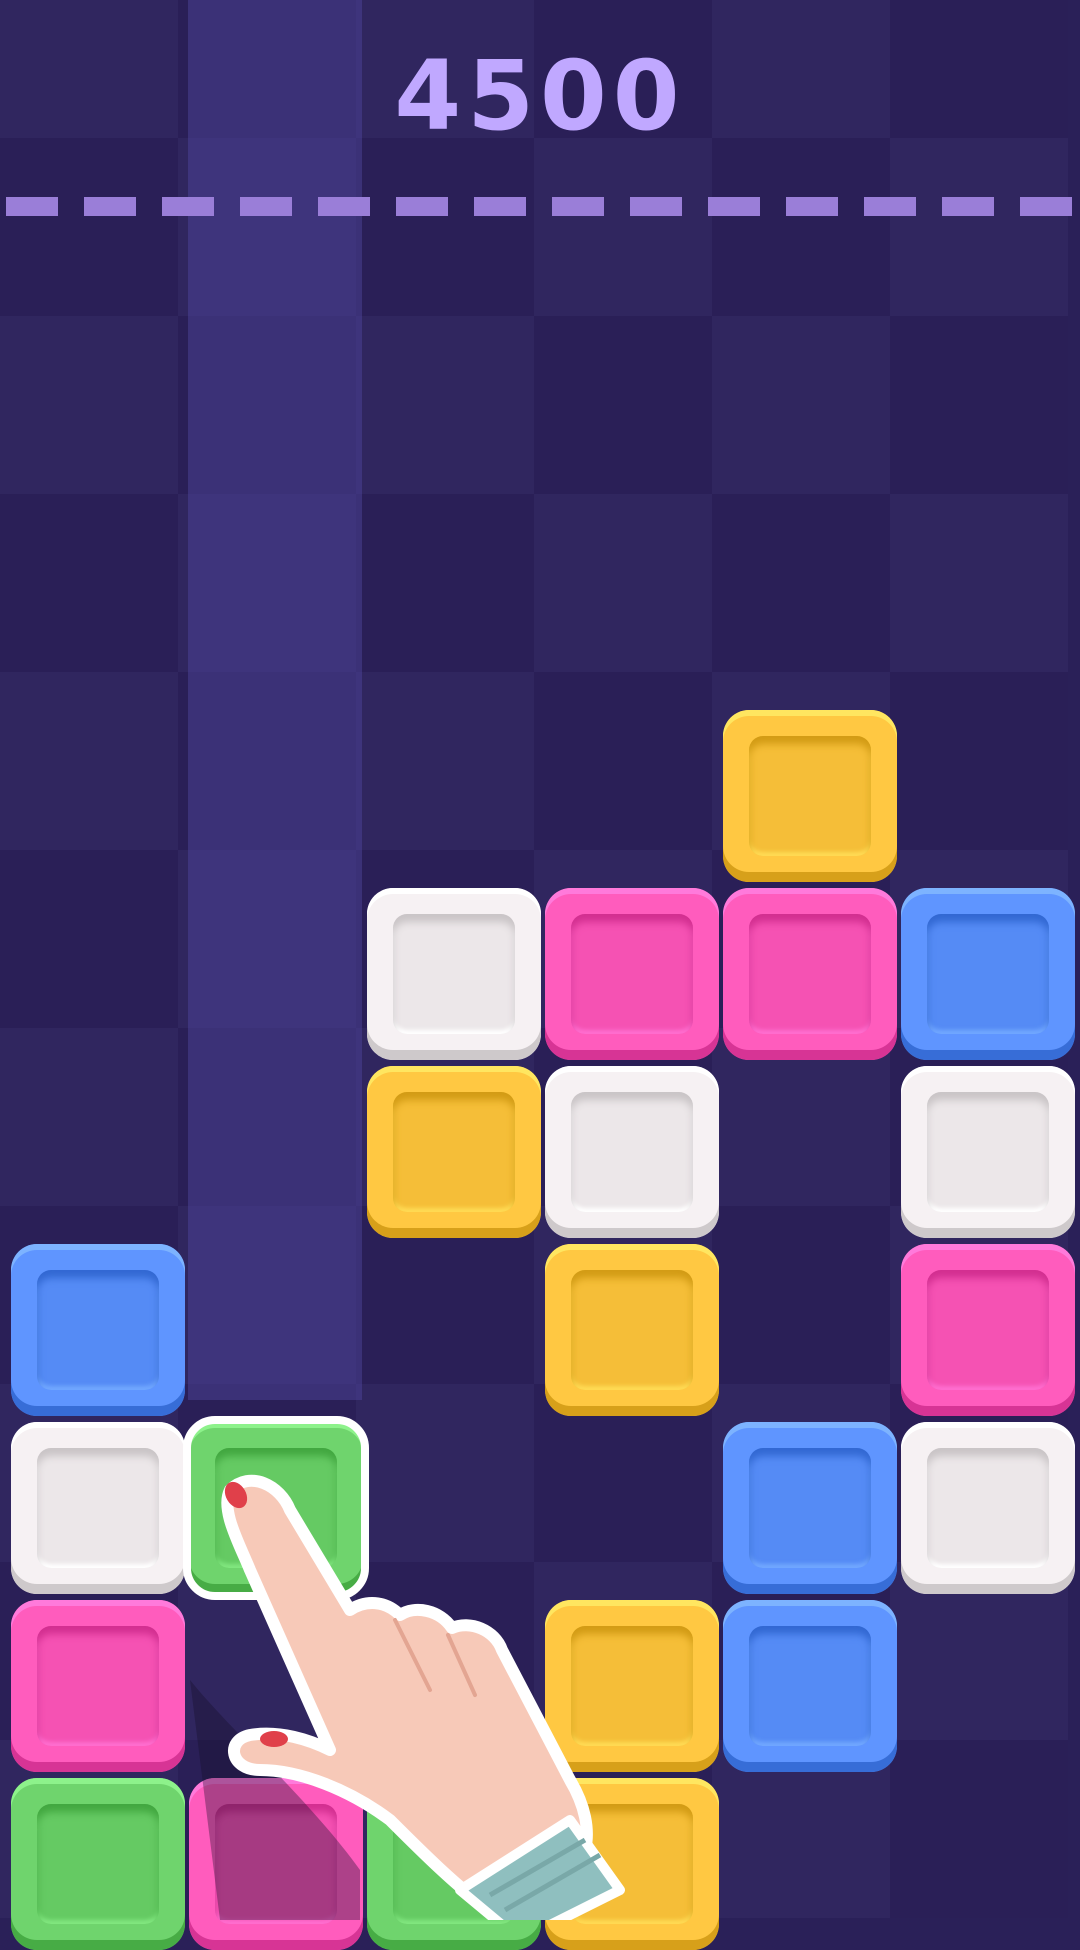 Image resolution: width=1080 pixels, height=1950 pixels. I want to click on block-green, so click(98, 1864).